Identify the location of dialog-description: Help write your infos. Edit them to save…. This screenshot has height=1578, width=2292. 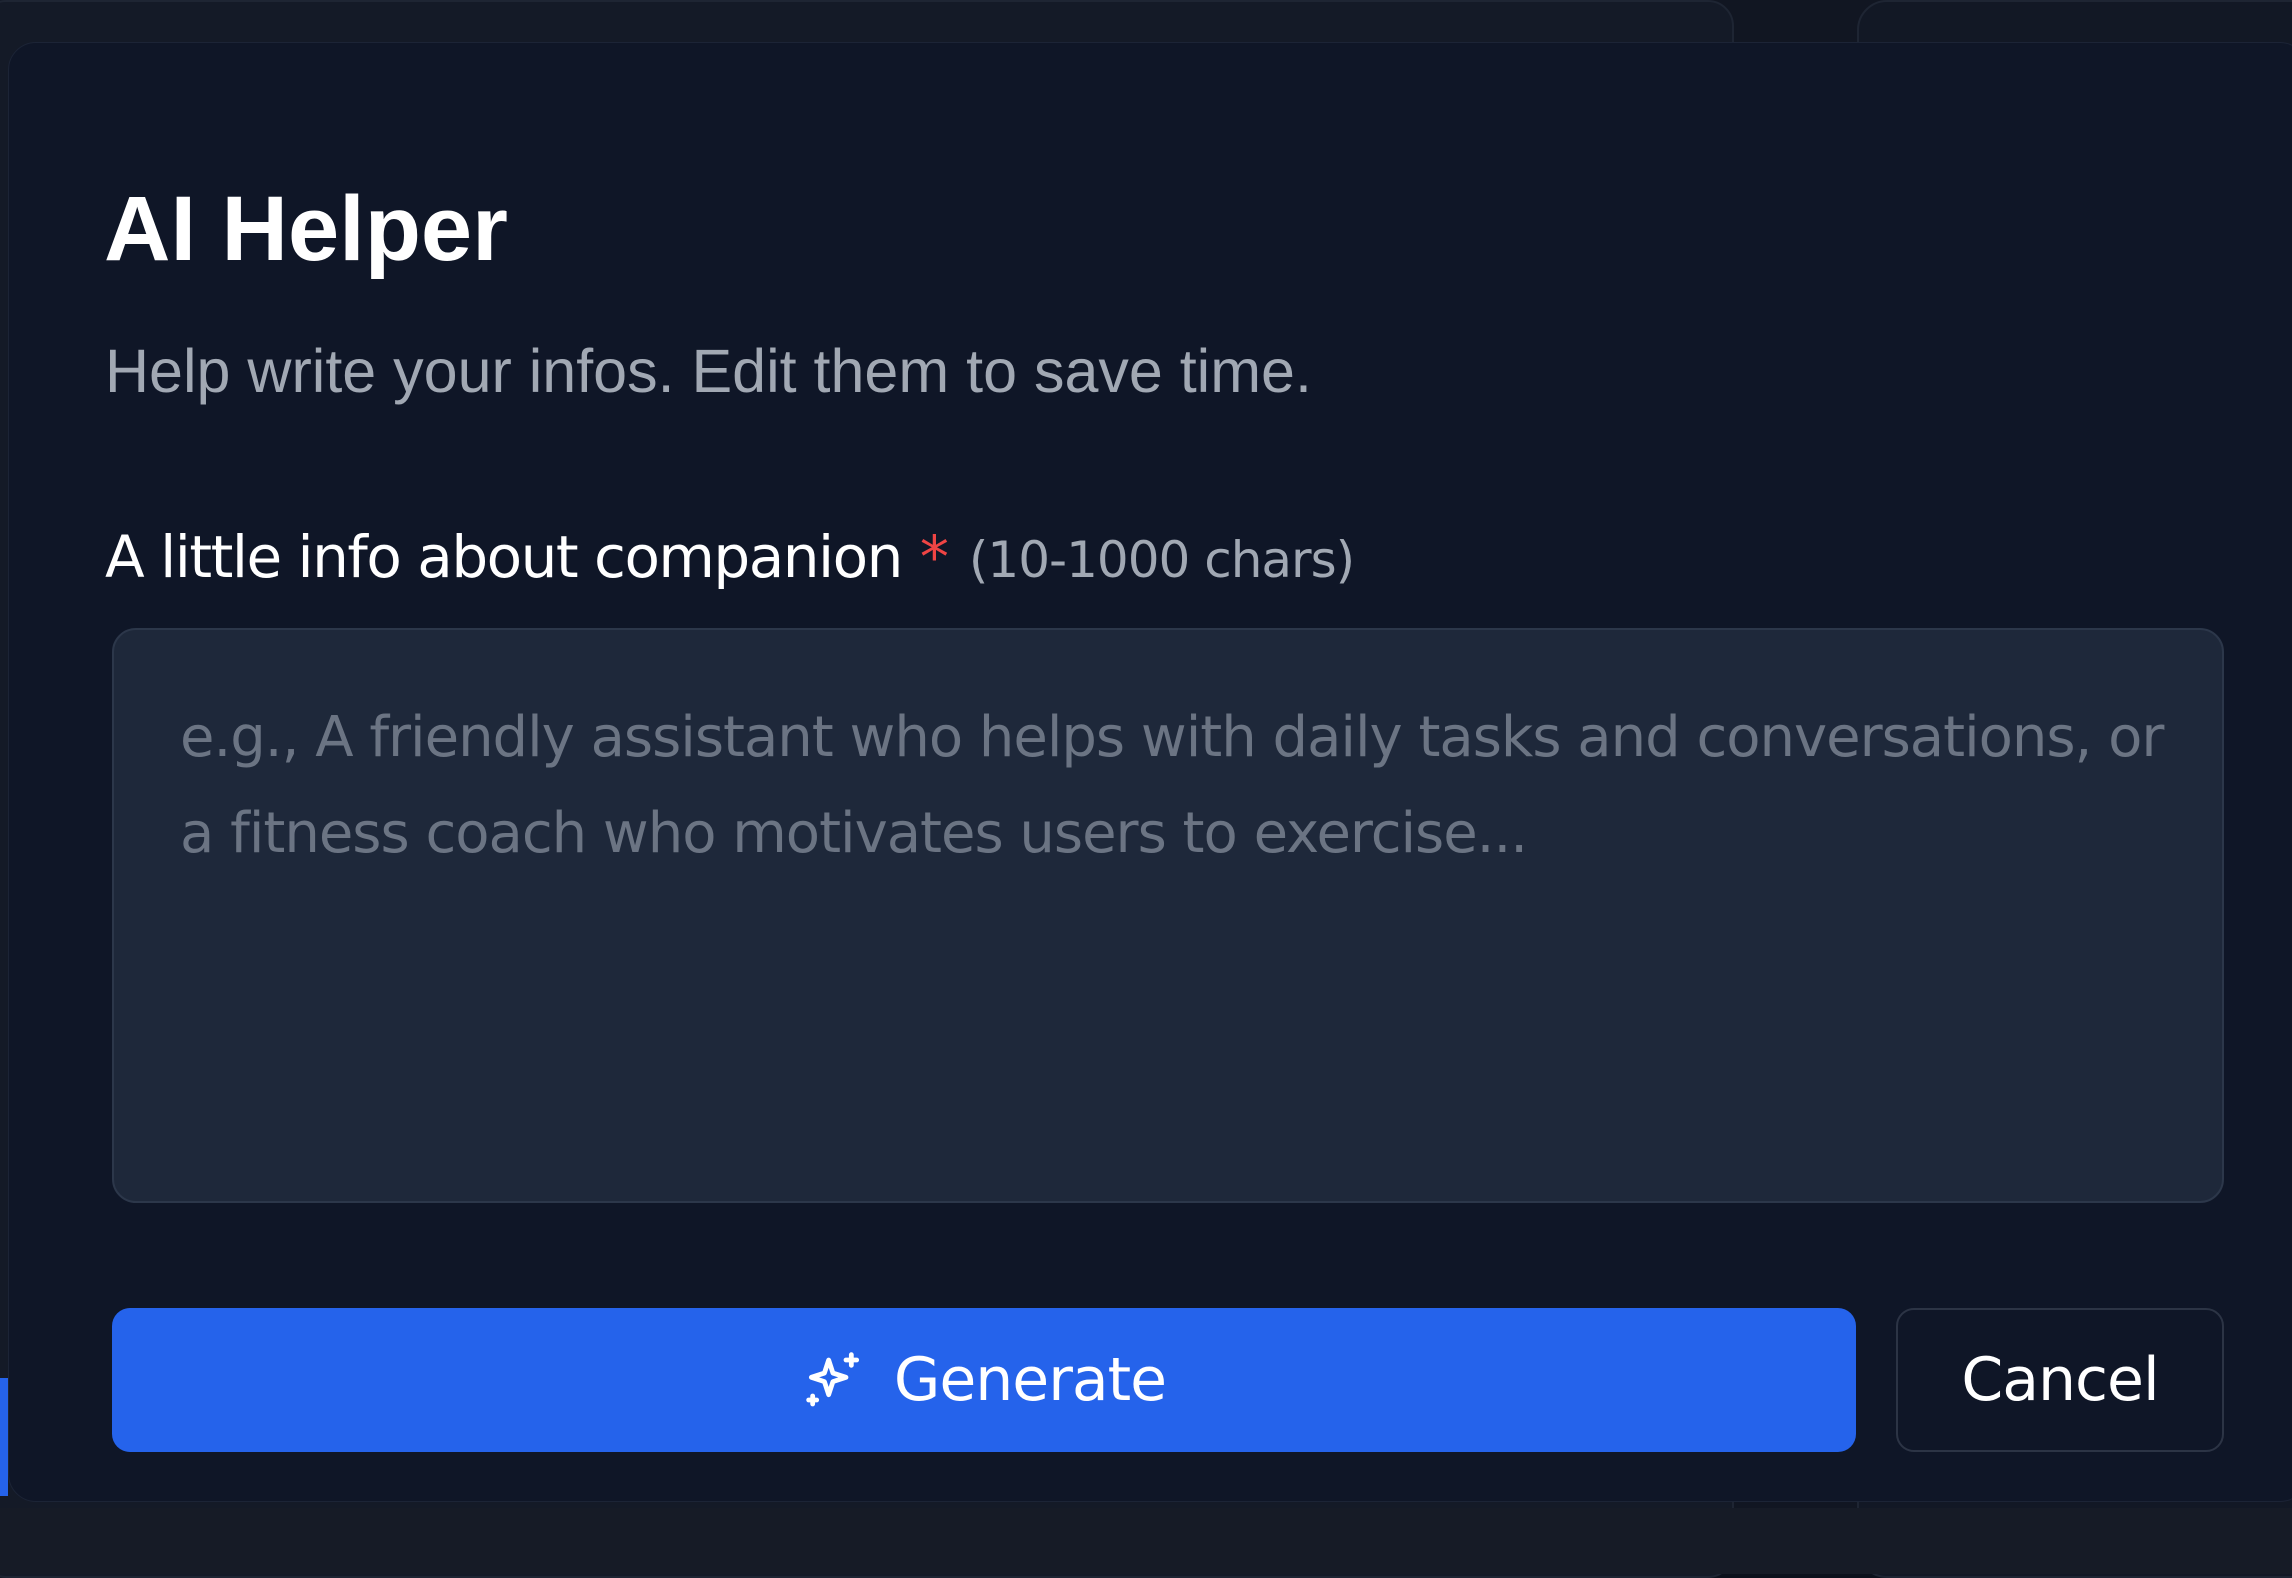
(708, 371).